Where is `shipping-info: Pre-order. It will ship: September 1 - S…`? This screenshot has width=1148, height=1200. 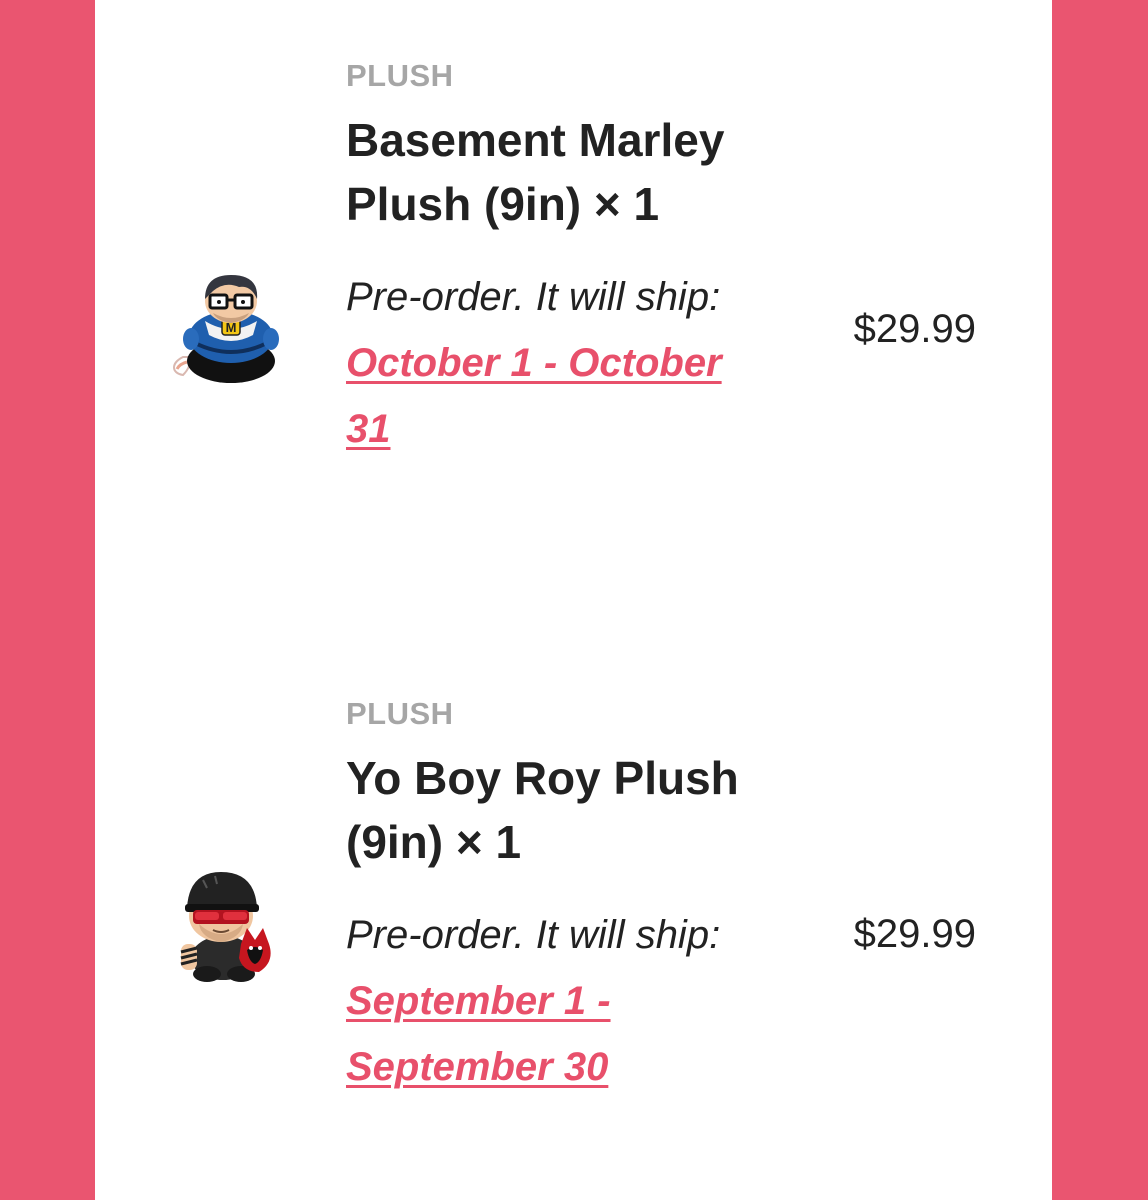 shipping-info: Pre-order. It will ship: September 1 - S… is located at coordinates (556, 1001).